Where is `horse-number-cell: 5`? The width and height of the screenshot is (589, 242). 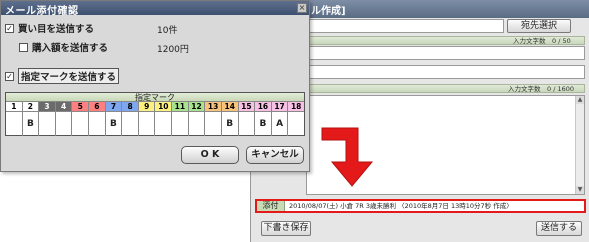
horse-number-cell: 5 is located at coordinates (81, 106).